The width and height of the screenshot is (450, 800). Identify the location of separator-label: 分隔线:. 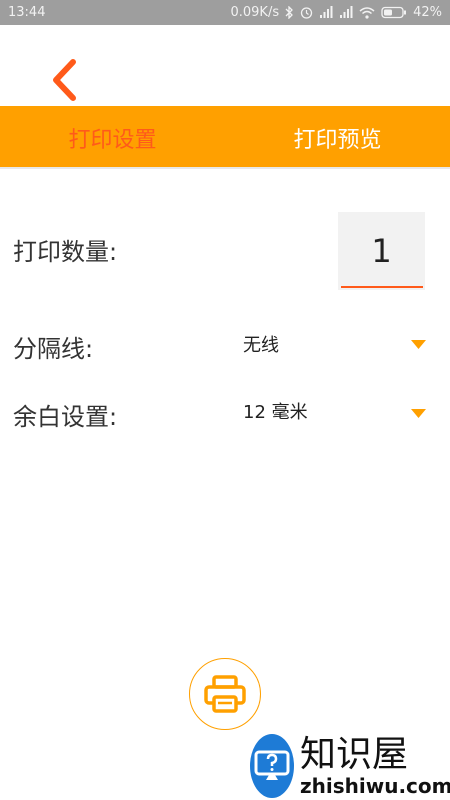
(53, 349).